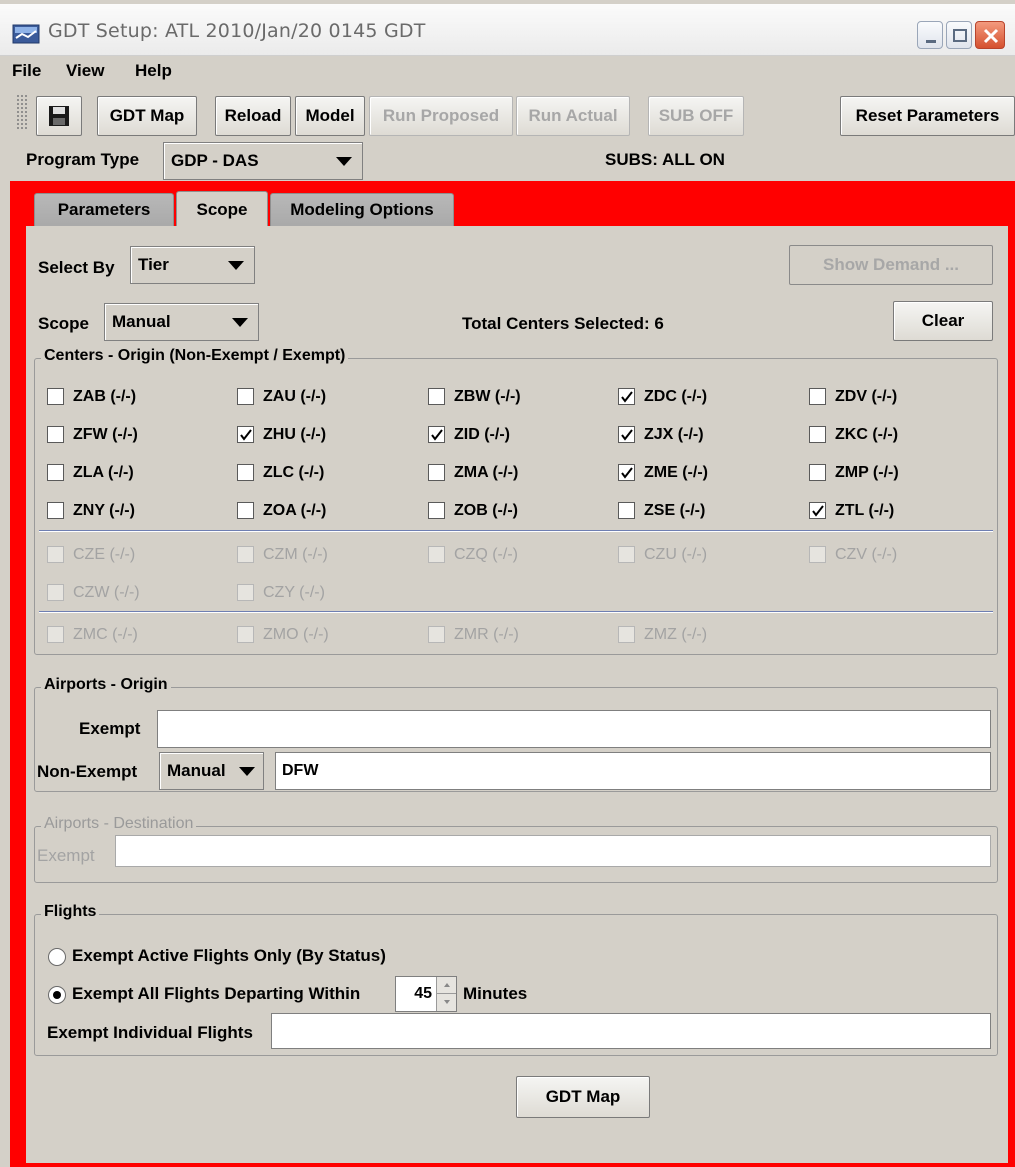  I want to click on center-checkbox-zid: ZID (-/-), so click(467, 435).